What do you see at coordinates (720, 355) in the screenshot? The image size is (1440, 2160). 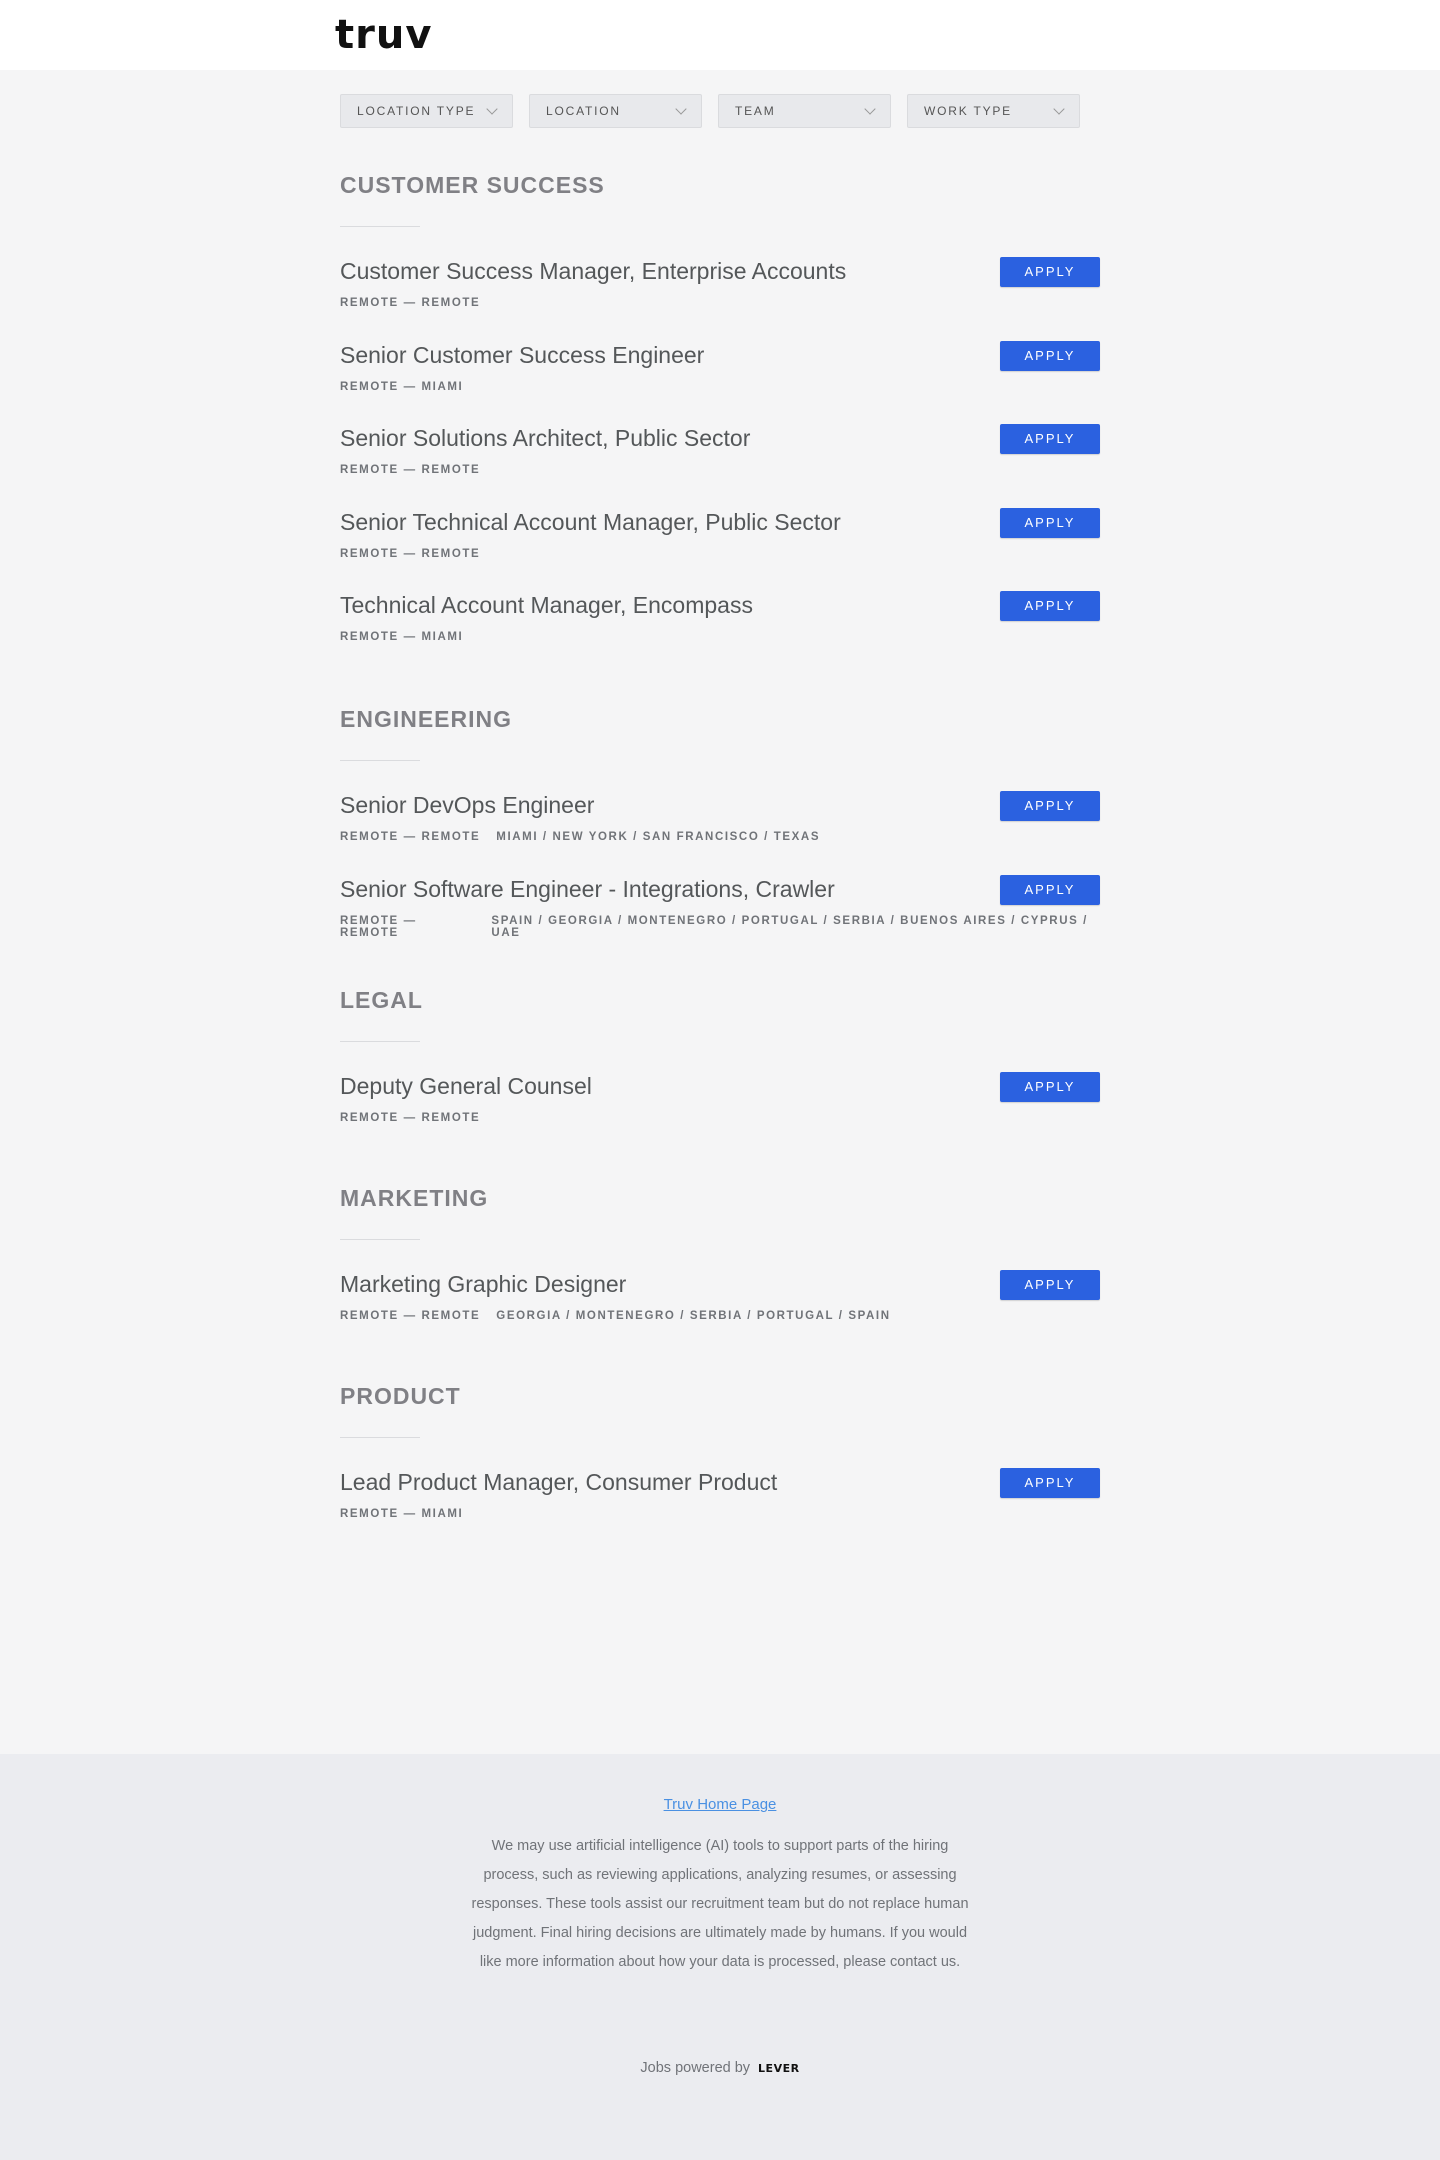 I see `job-title-link: Senior Customer Success Engineer` at bounding box center [720, 355].